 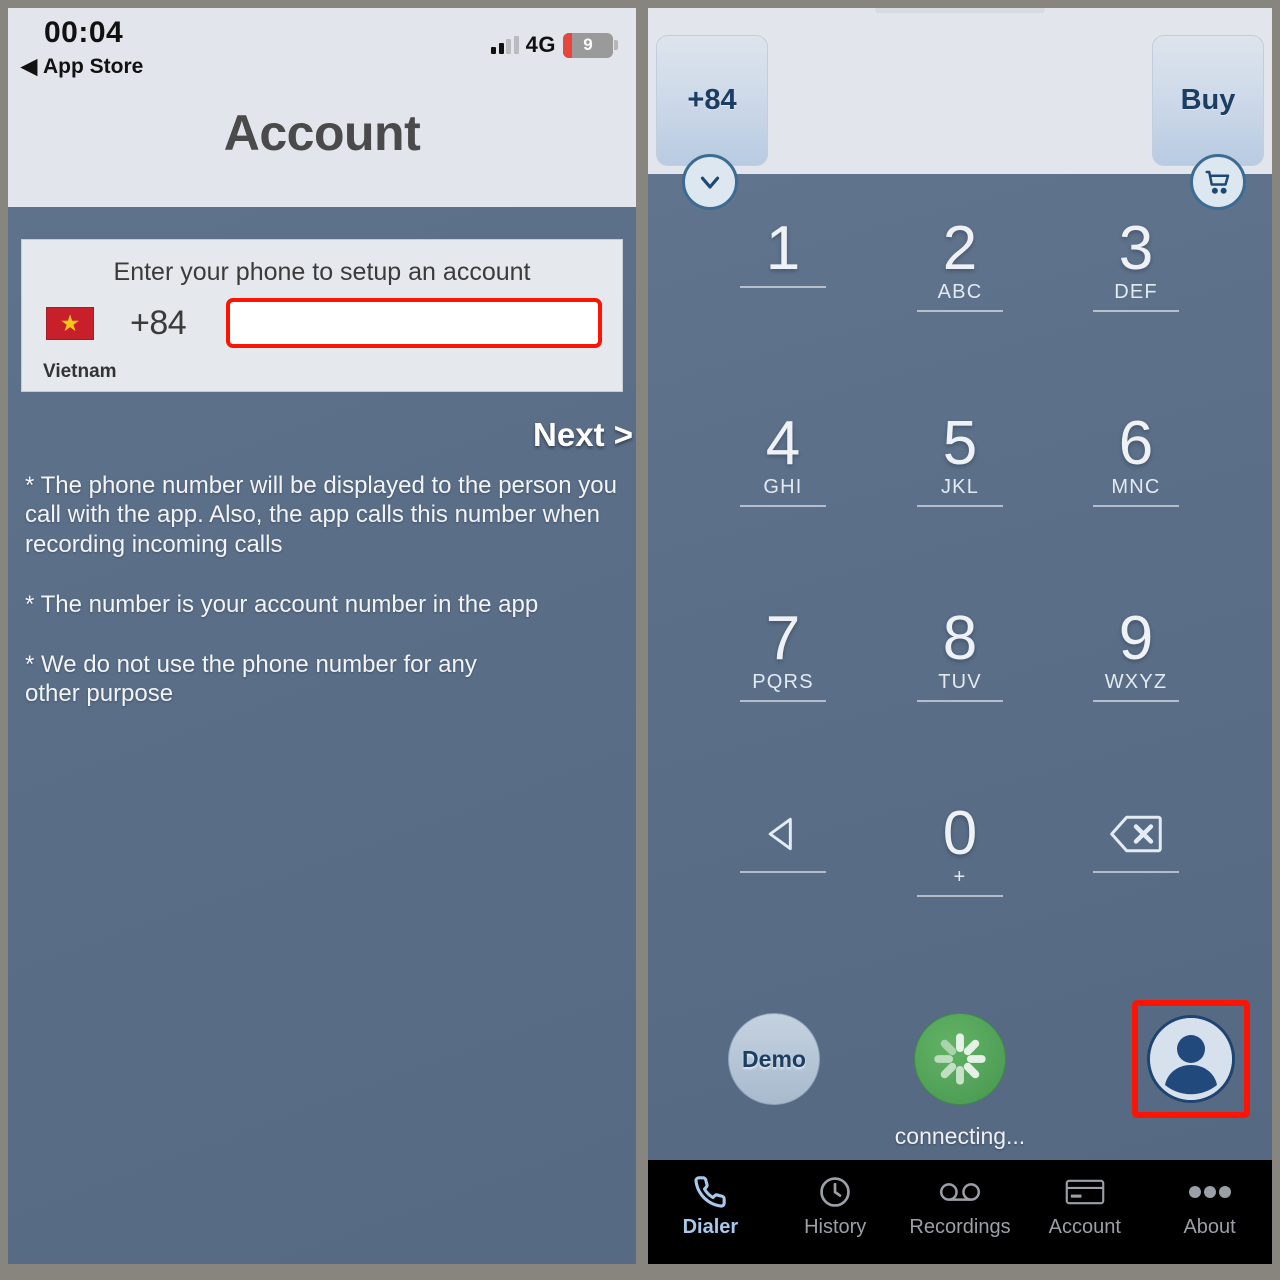 What do you see at coordinates (583, 435) in the screenshot?
I see `next-button: Next >` at bounding box center [583, 435].